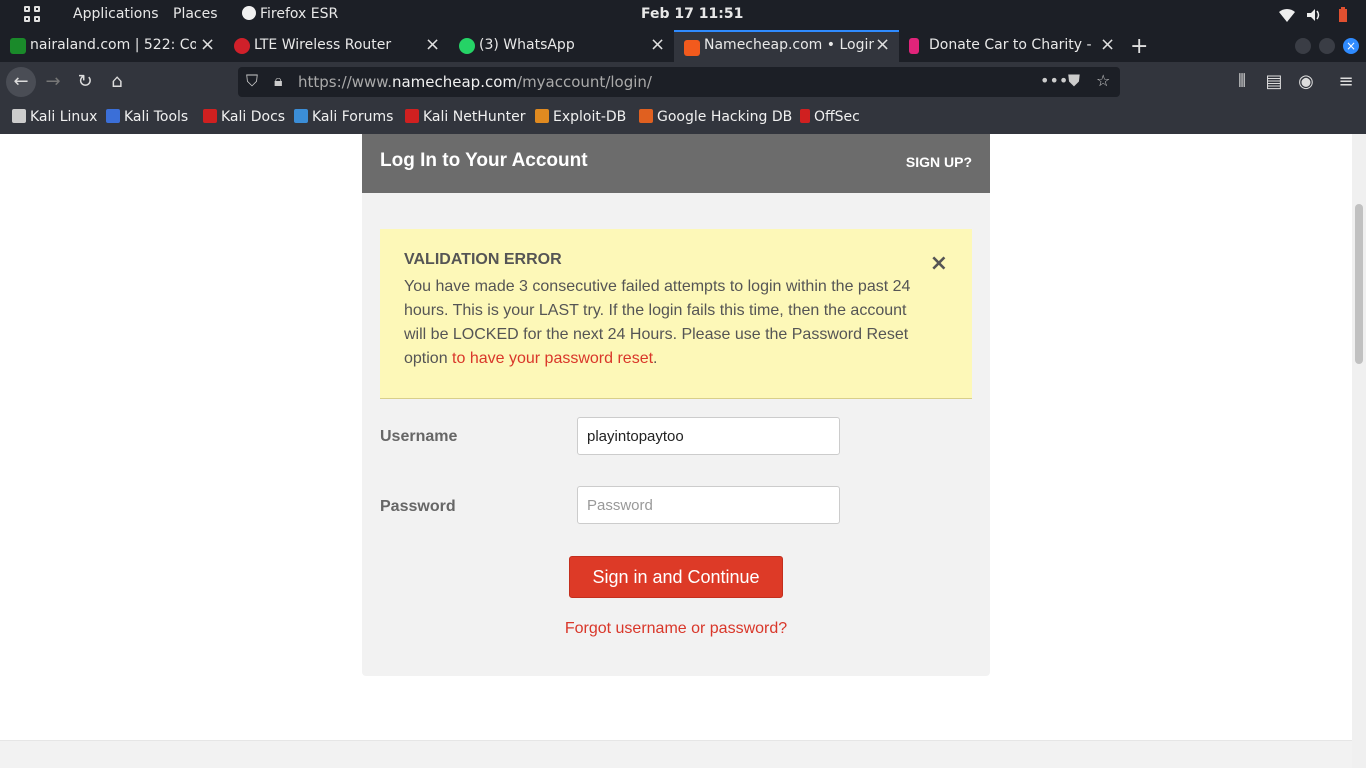  What do you see at coordinates (1287, 15) in the screenshot?
I see `wifi-icon` at bounding box center [1287, 15].